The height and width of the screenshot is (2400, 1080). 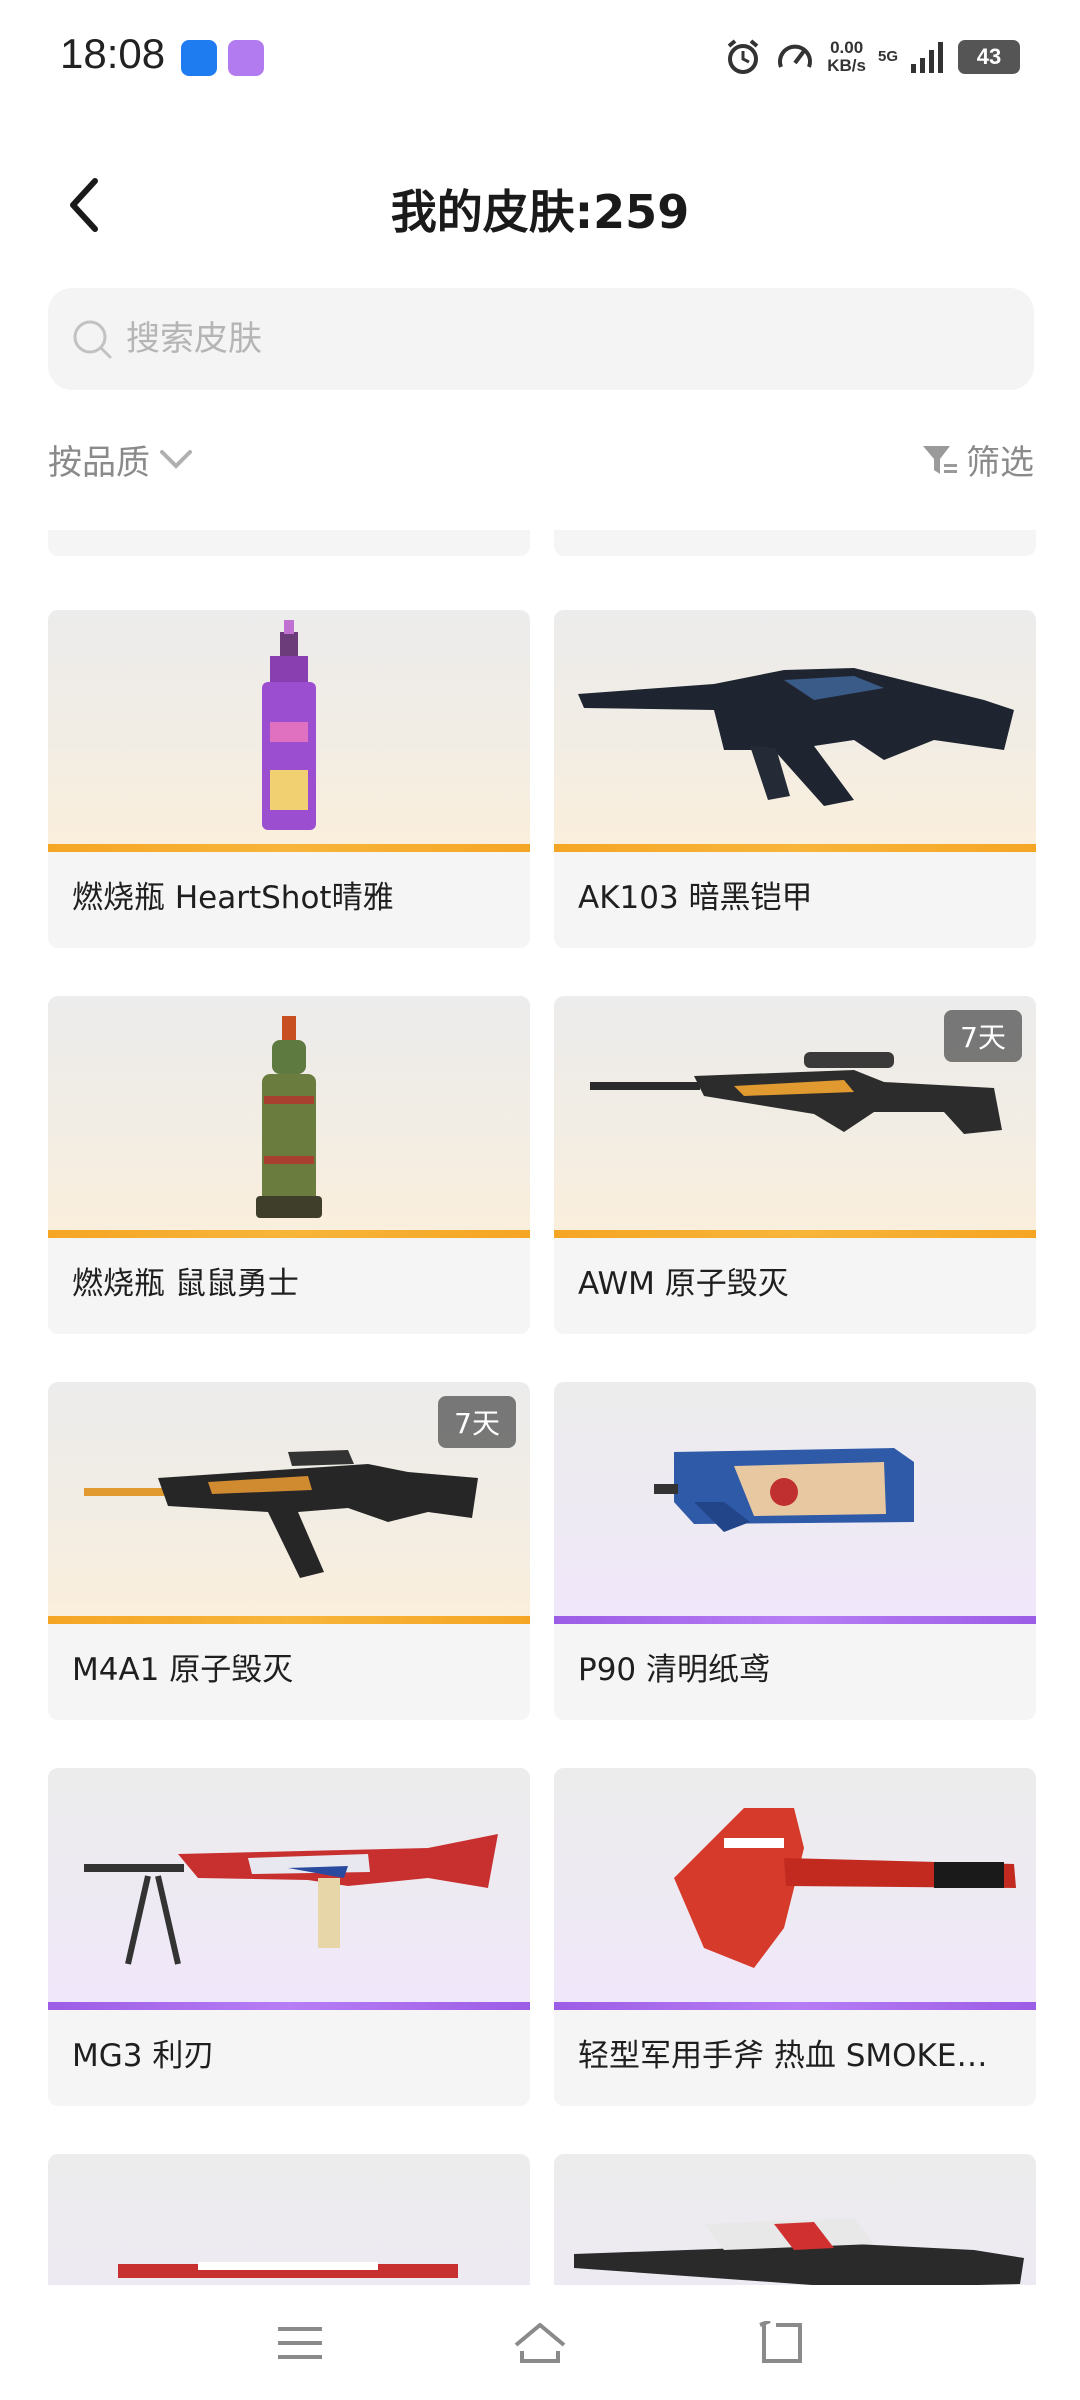 What do you see at coordinates (683, 1284) in the screenshot?
I see `skin-name: AWM 原子毁灭` at bounding box center [683, 1284].